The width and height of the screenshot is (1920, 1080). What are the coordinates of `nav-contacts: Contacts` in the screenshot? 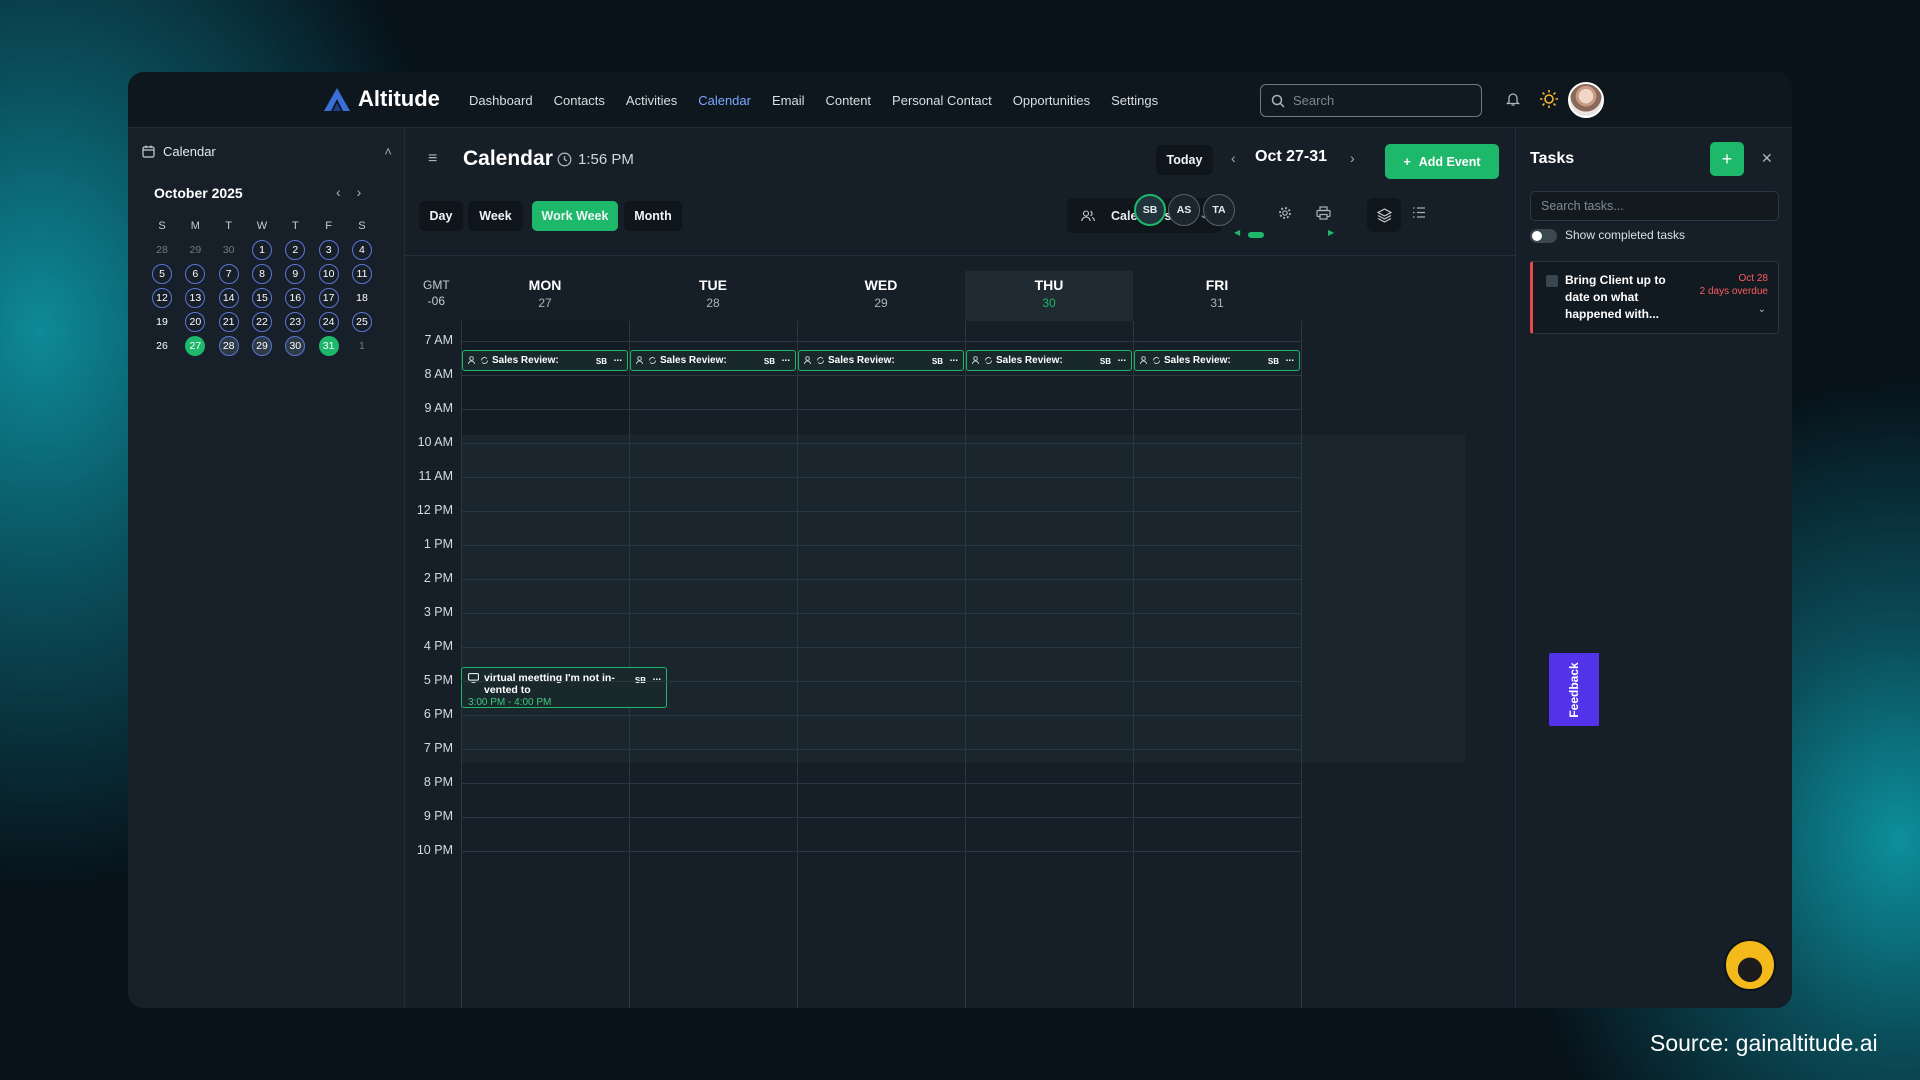 It's located at (579, 100).